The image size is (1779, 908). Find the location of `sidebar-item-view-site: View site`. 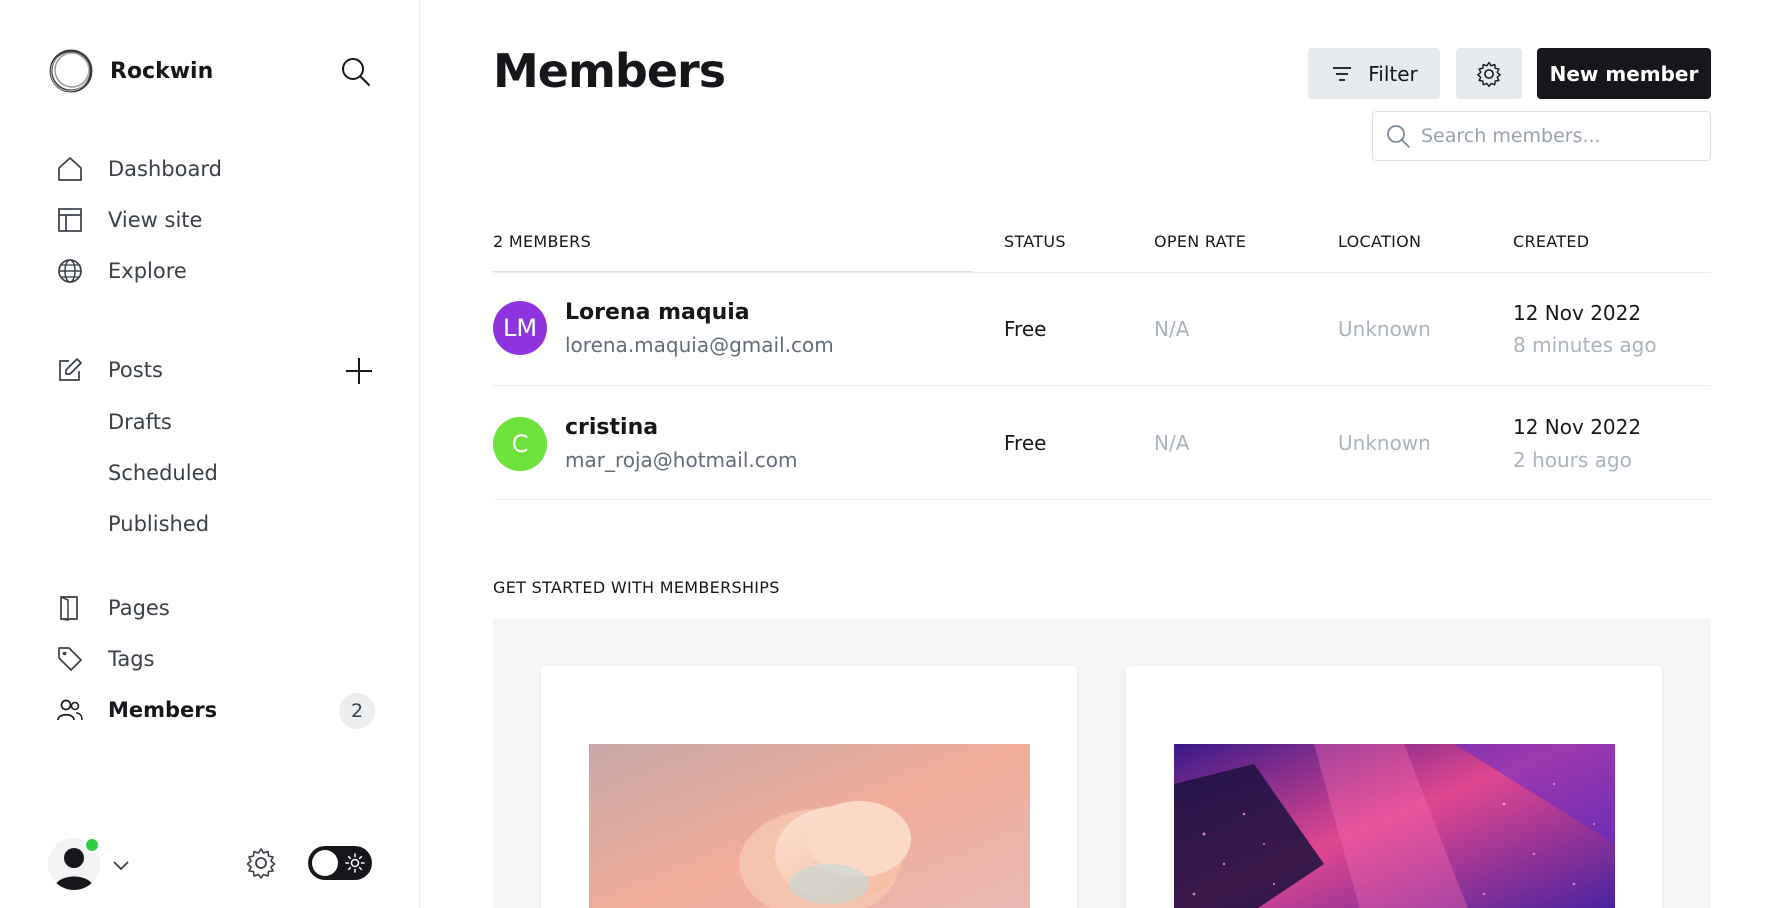

sidebar-item-view-site: View site is located at coordinates (129, 220).